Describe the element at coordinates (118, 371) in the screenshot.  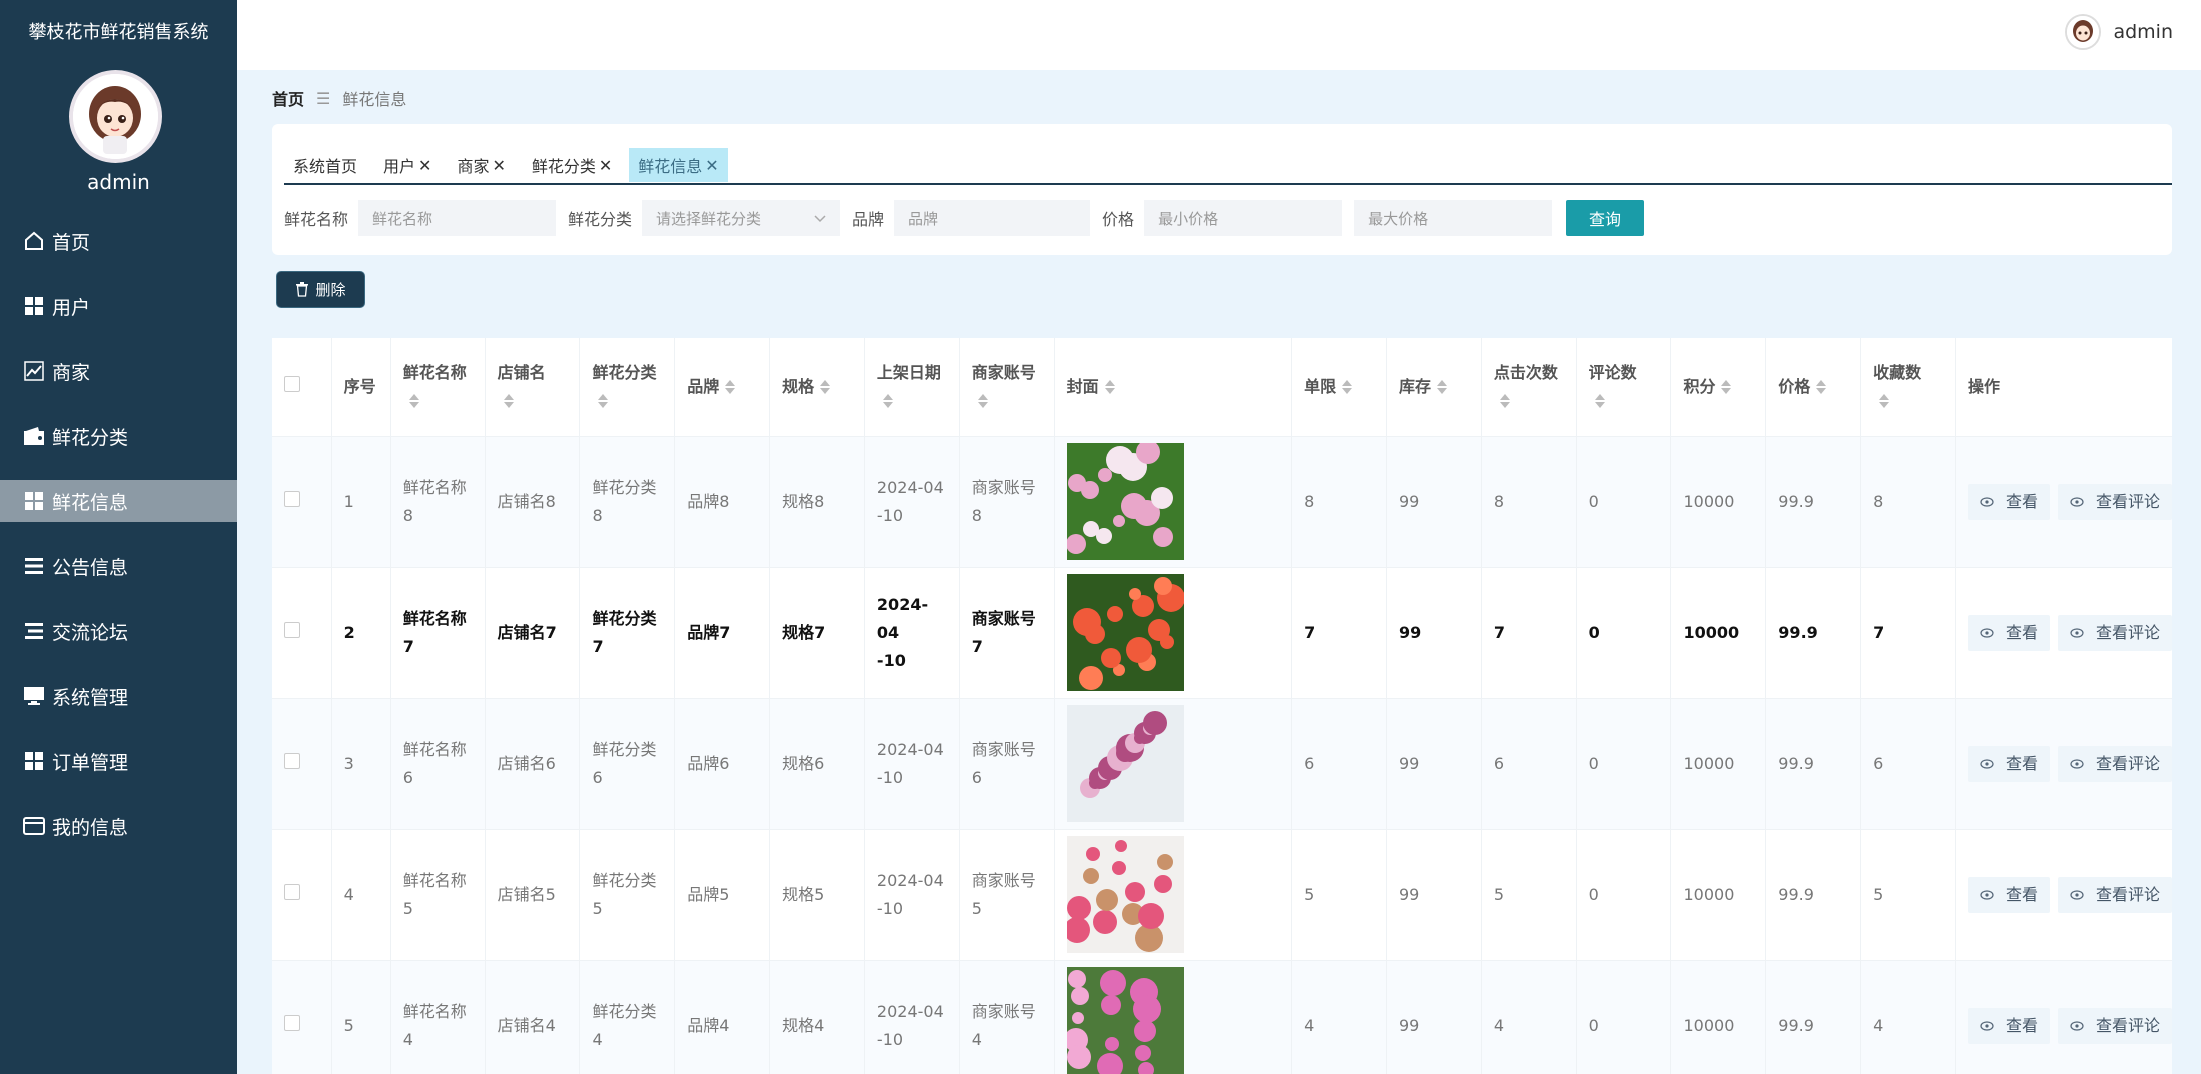
I see `sidebar-item-merchants: 商家` at that location.